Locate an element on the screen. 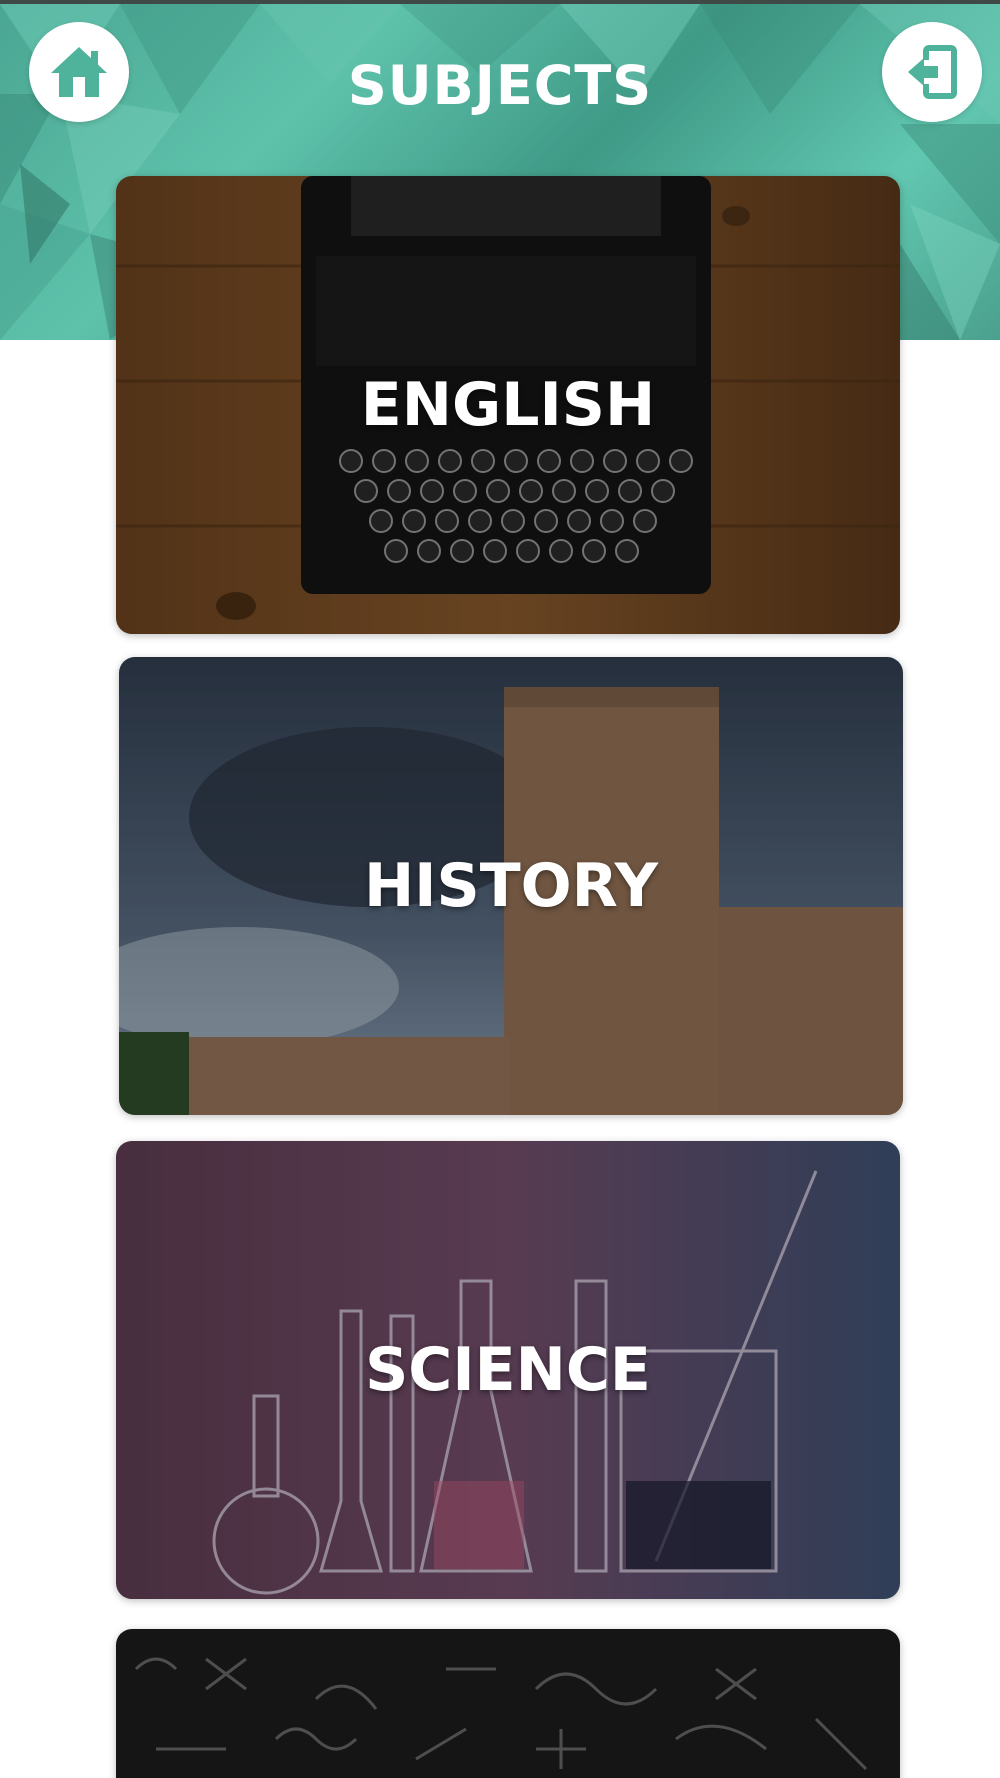 This screenshot has width=1000, height=1778. subject-label-english: ENGLISH is located at coordinates (508, 405).